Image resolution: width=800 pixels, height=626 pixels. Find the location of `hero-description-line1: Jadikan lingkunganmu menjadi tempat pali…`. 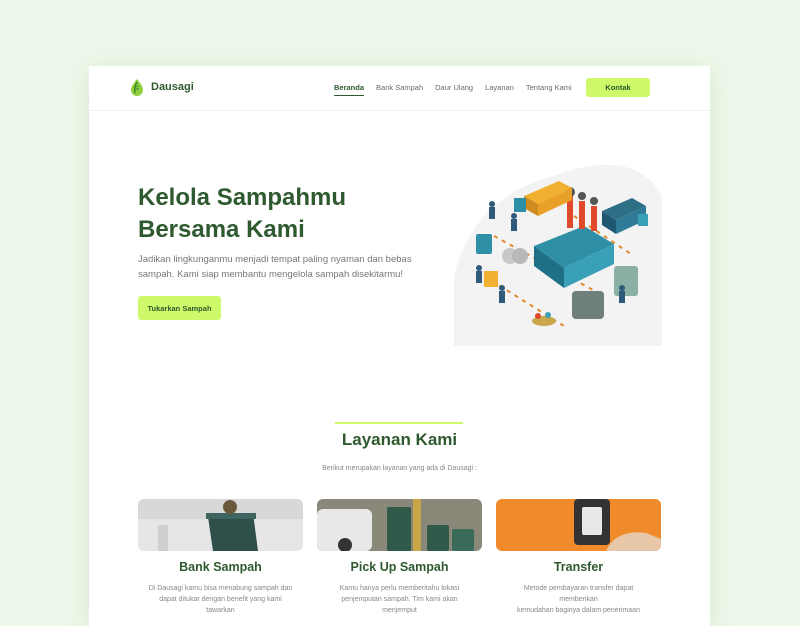

hero-description-line1: Jadikan lingkunganmu menjadi tempat pali… is located at coordinates (275, 259).